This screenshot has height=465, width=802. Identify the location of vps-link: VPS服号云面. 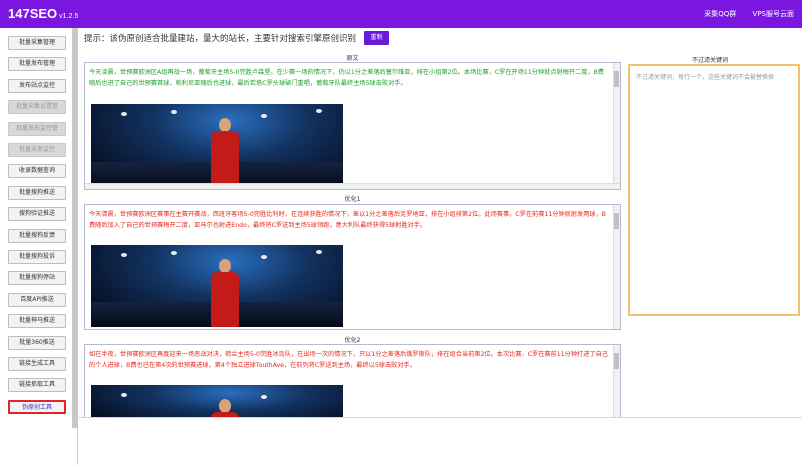
(773, 14).